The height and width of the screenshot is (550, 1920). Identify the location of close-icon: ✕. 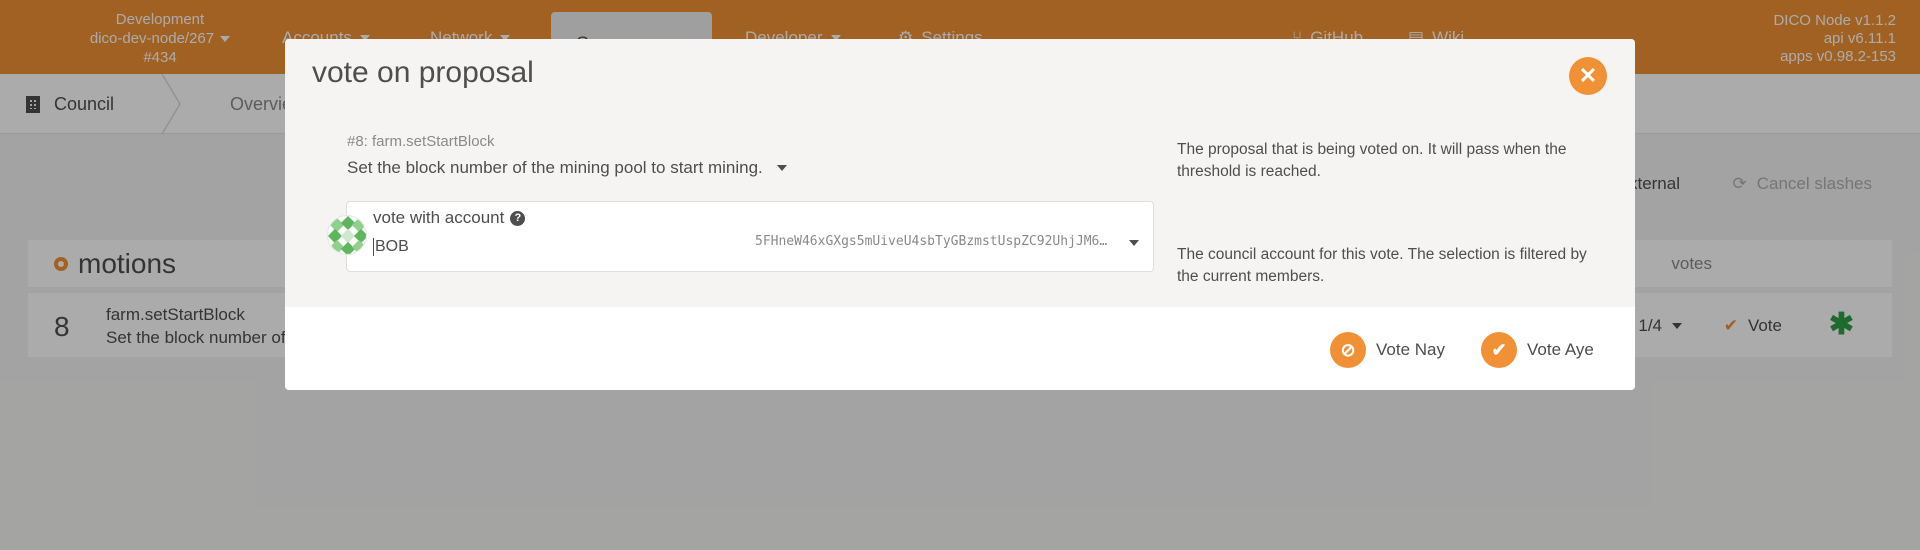
(1588, 75).